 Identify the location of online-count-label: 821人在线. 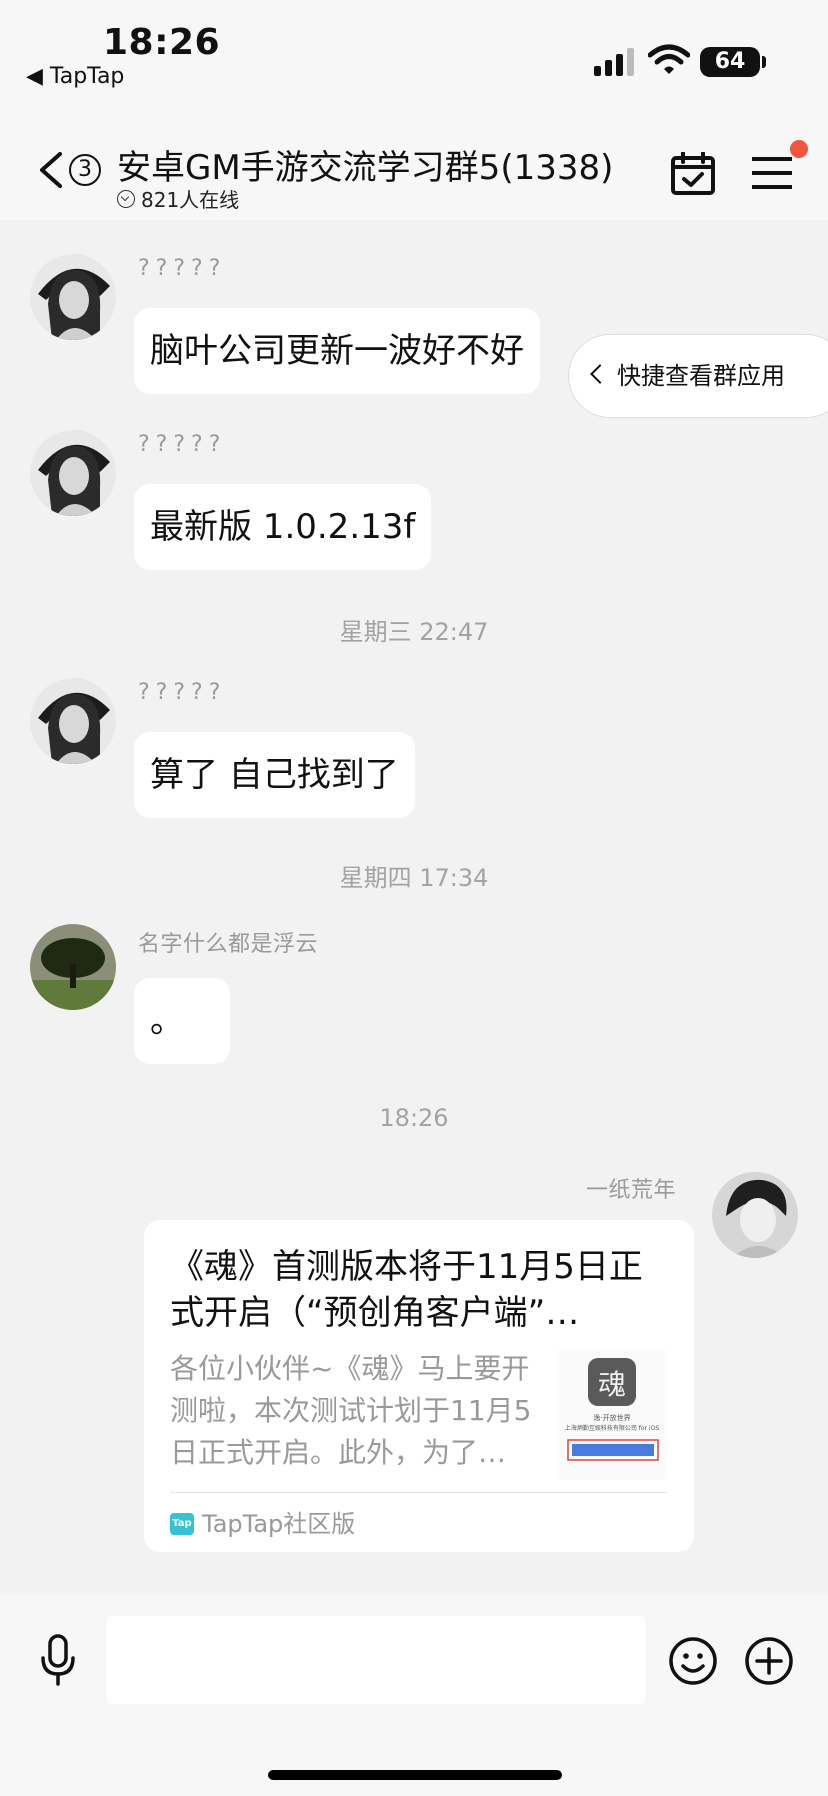
(190, 200).